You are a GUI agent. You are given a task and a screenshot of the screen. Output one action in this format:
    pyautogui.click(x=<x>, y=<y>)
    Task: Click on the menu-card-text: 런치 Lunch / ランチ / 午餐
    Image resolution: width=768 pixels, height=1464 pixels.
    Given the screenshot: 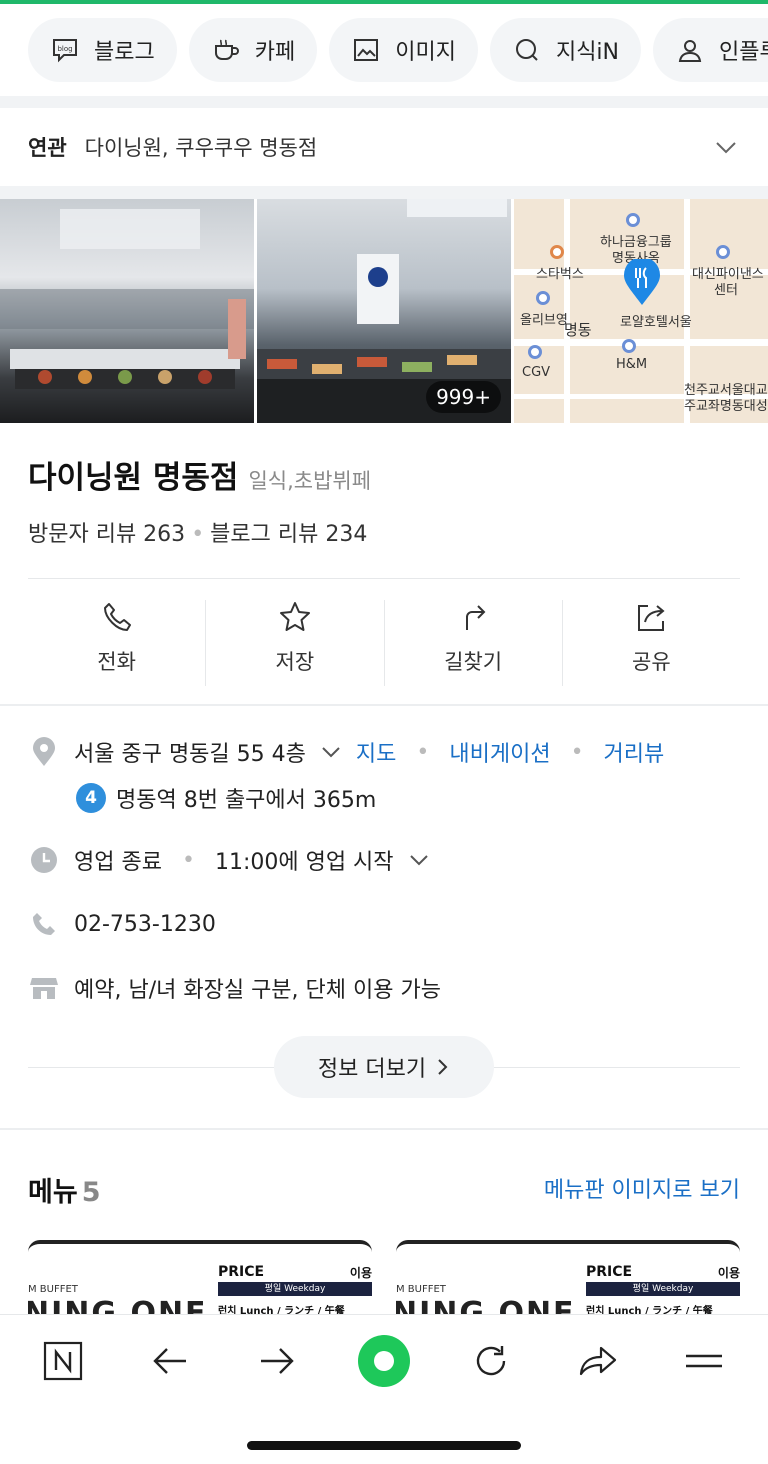 What is the action you would take?
    pyautogui.click(x=281, y=1310)
    